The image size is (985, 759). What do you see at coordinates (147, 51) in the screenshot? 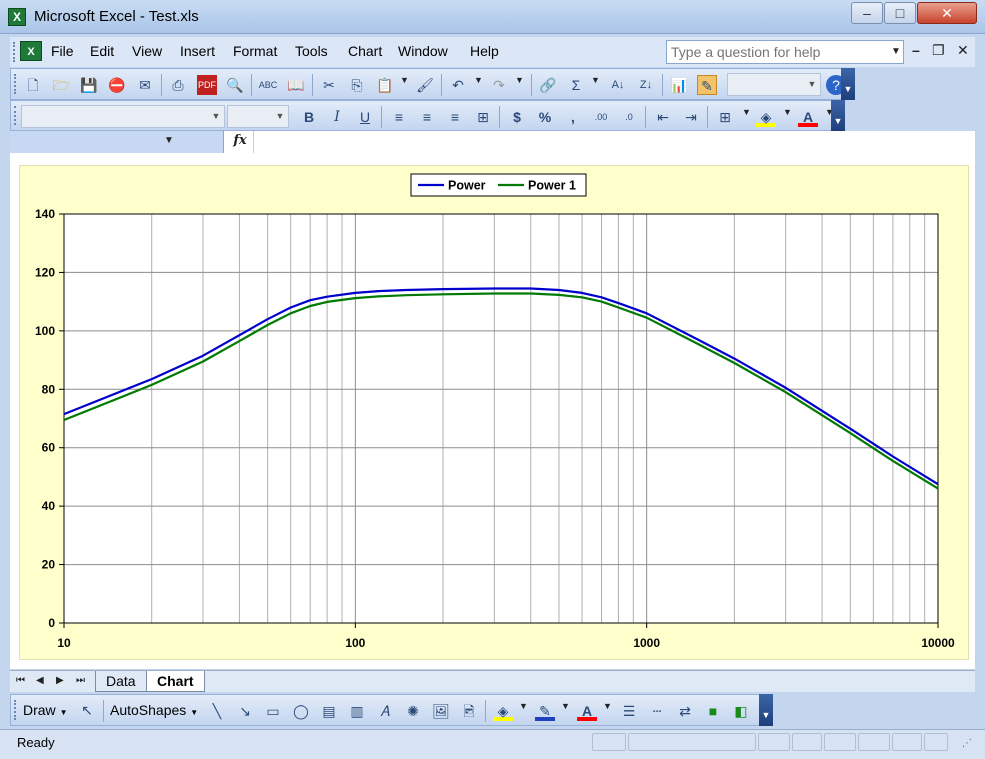
I see `menu-view: View` at bounding box center [147, 51].